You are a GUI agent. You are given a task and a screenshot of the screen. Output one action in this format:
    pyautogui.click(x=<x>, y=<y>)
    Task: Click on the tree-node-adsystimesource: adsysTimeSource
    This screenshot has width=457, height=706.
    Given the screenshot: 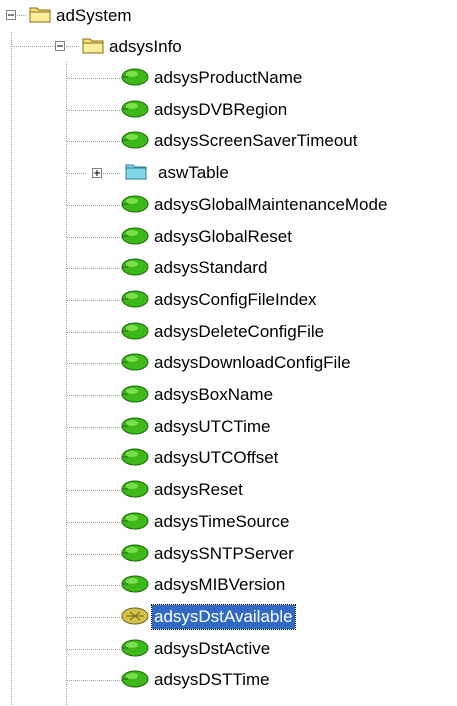 What is the action you would take?
    pyautogui.click(x=204, y=522)
    